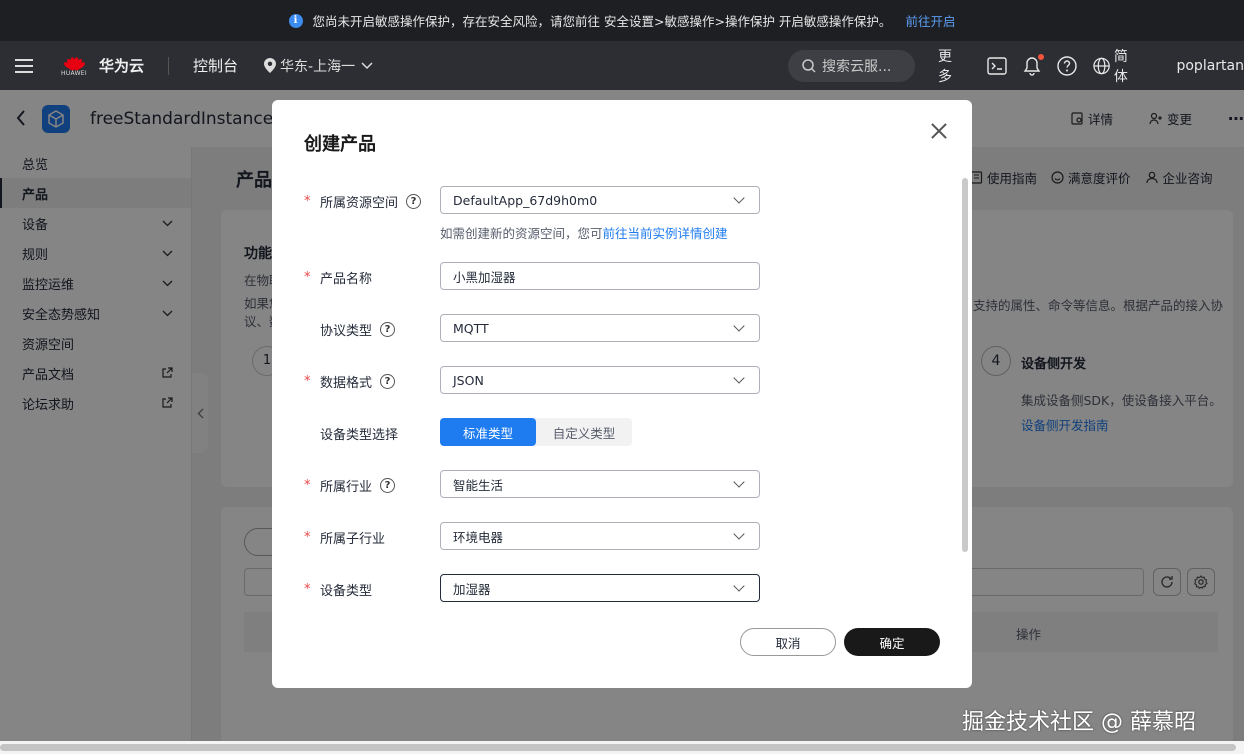 The image size is (1244, 754). I want to click on custom-type-option: 自定义类型, so click(584, 432).